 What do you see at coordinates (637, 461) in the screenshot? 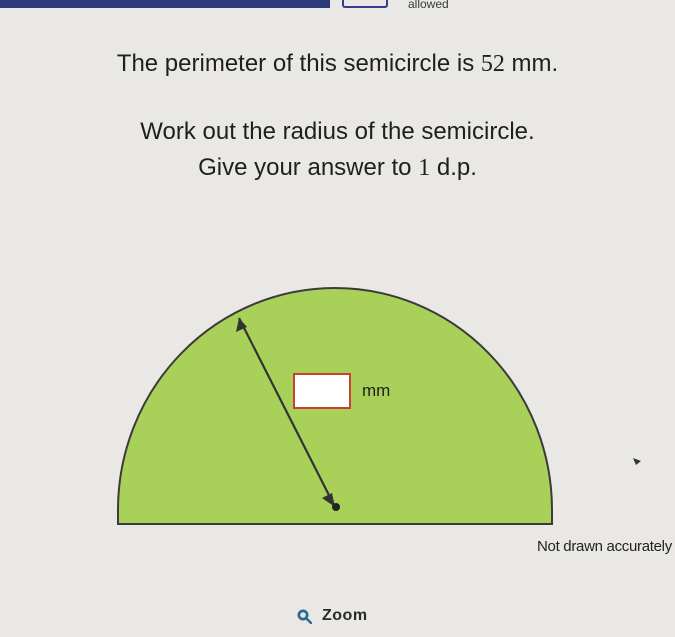
I see `cursor-icon` at bounding box center [637, 461].